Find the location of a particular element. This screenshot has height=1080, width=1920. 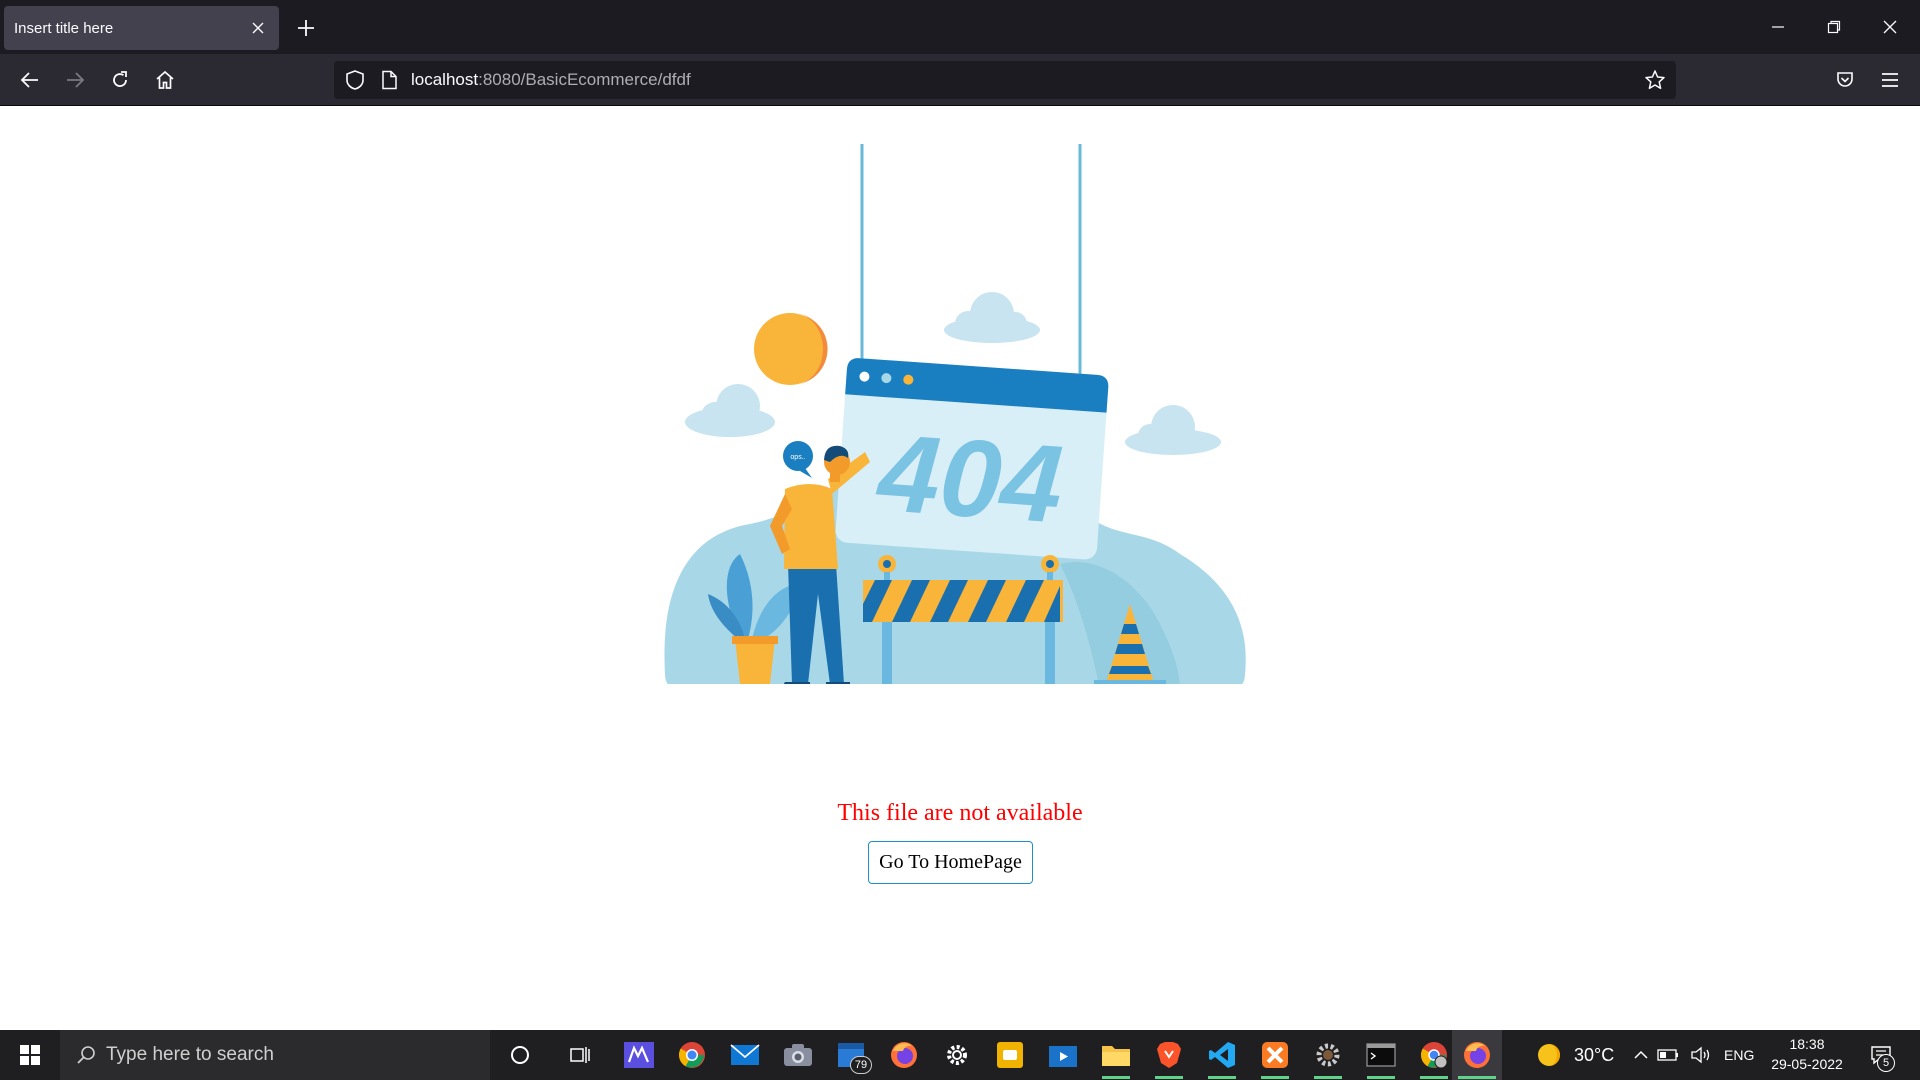

close-tab-icon is located at coordinates (258, 28).